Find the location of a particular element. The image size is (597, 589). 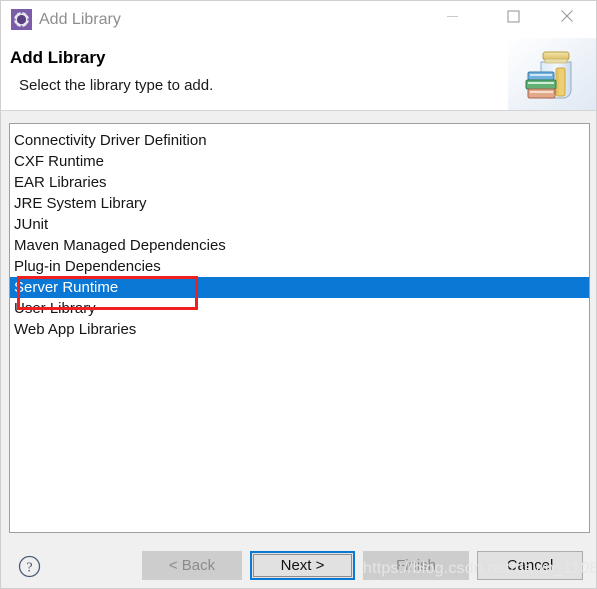

finish-button: Finish is located at coordinates (416, 565).